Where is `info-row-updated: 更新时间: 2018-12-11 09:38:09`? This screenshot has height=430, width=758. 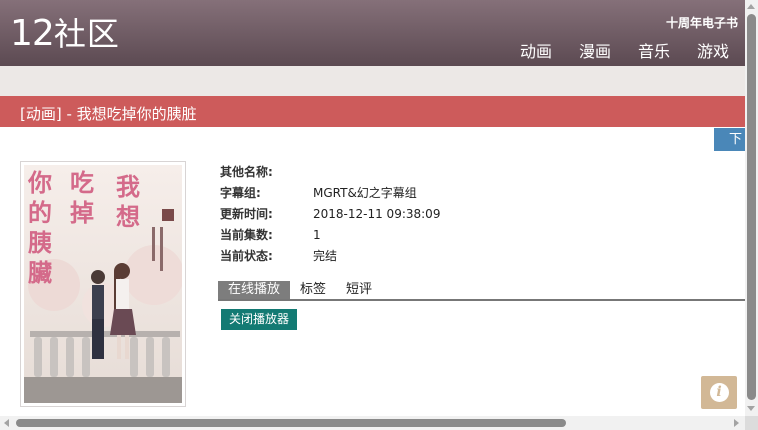
info-row-updated: 更新时间: 2018-12-11 09:38:09 is located at coordinates (330, 216).